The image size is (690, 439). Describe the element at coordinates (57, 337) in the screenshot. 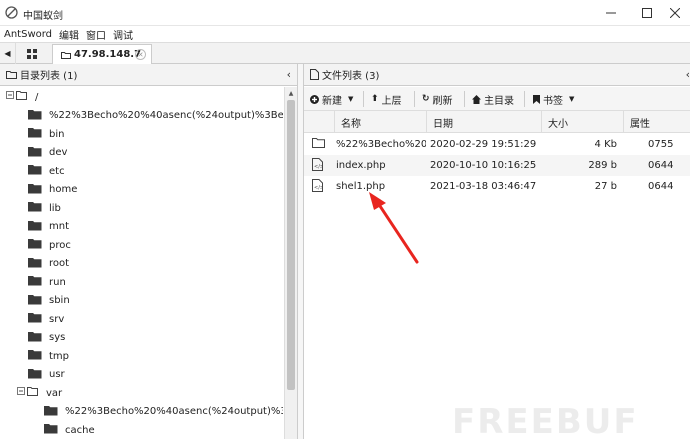

I see `tree-item-label: sys` at that location.